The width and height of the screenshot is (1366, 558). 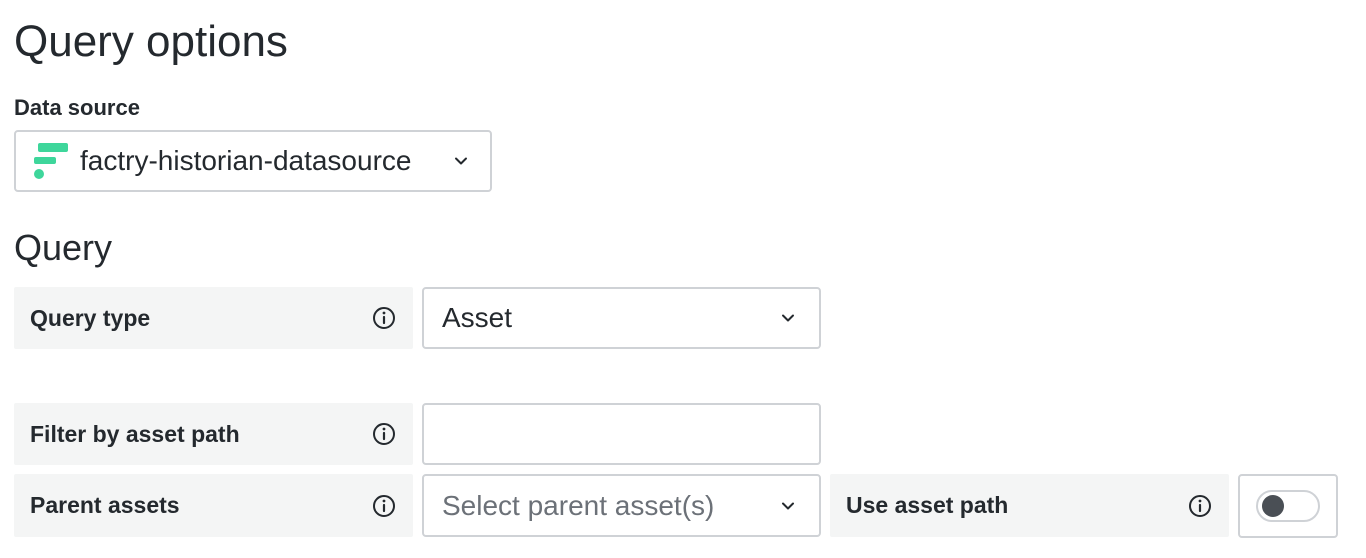 I want to click on query-heading: Query, so click(x=63, y=247).